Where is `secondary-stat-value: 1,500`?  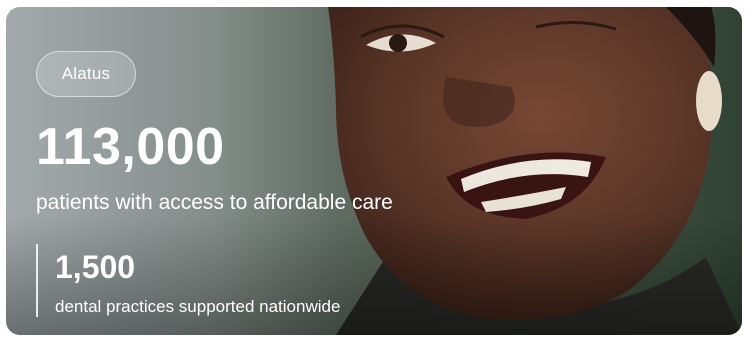
secondary-stat-value: 1,500 is located at coordinates (95, 267).